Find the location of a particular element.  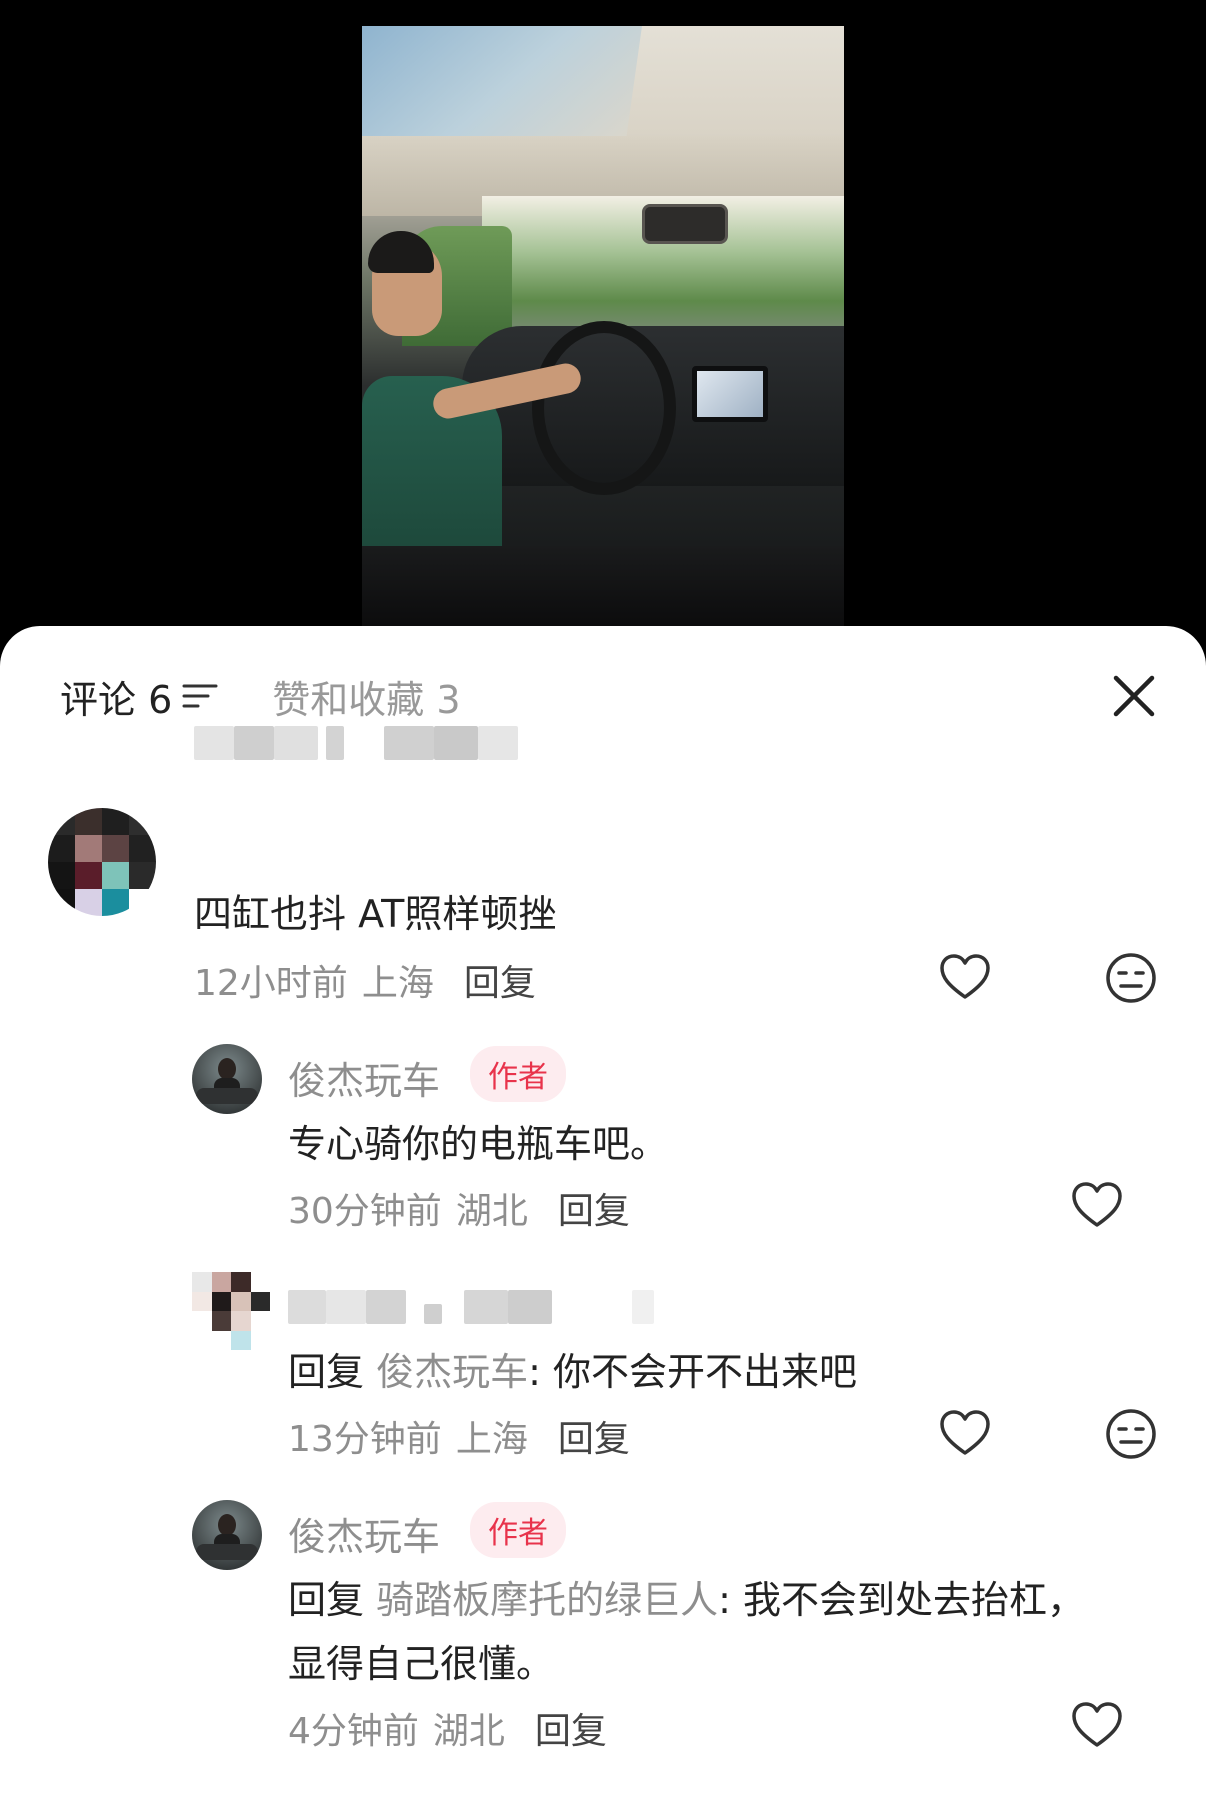

comment-text: 回复 骑踏板摩托的绿巨人: 我不会到处去抬杠， is located at coordinates (686, 1600).